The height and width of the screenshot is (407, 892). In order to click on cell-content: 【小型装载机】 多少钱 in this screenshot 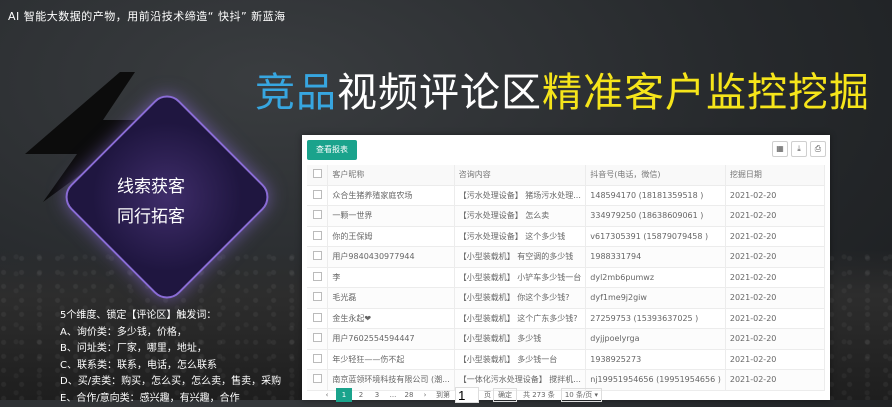, I will do `click(520, 339)`.